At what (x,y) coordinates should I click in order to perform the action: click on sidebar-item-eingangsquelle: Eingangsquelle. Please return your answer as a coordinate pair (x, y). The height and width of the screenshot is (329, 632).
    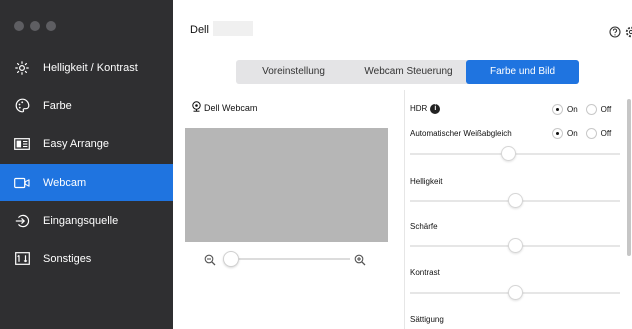
    Looking at the image, I should click on (86, 220).